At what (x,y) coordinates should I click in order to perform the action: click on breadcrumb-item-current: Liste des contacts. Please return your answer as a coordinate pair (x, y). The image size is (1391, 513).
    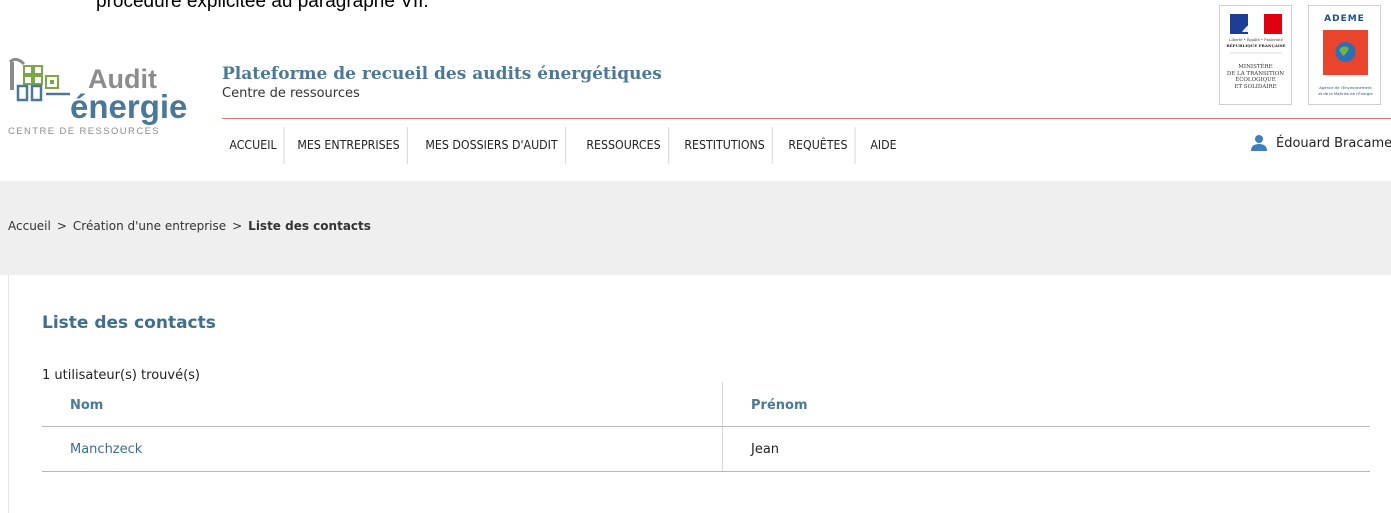
    Looking at the image, I should click on (309, 226).